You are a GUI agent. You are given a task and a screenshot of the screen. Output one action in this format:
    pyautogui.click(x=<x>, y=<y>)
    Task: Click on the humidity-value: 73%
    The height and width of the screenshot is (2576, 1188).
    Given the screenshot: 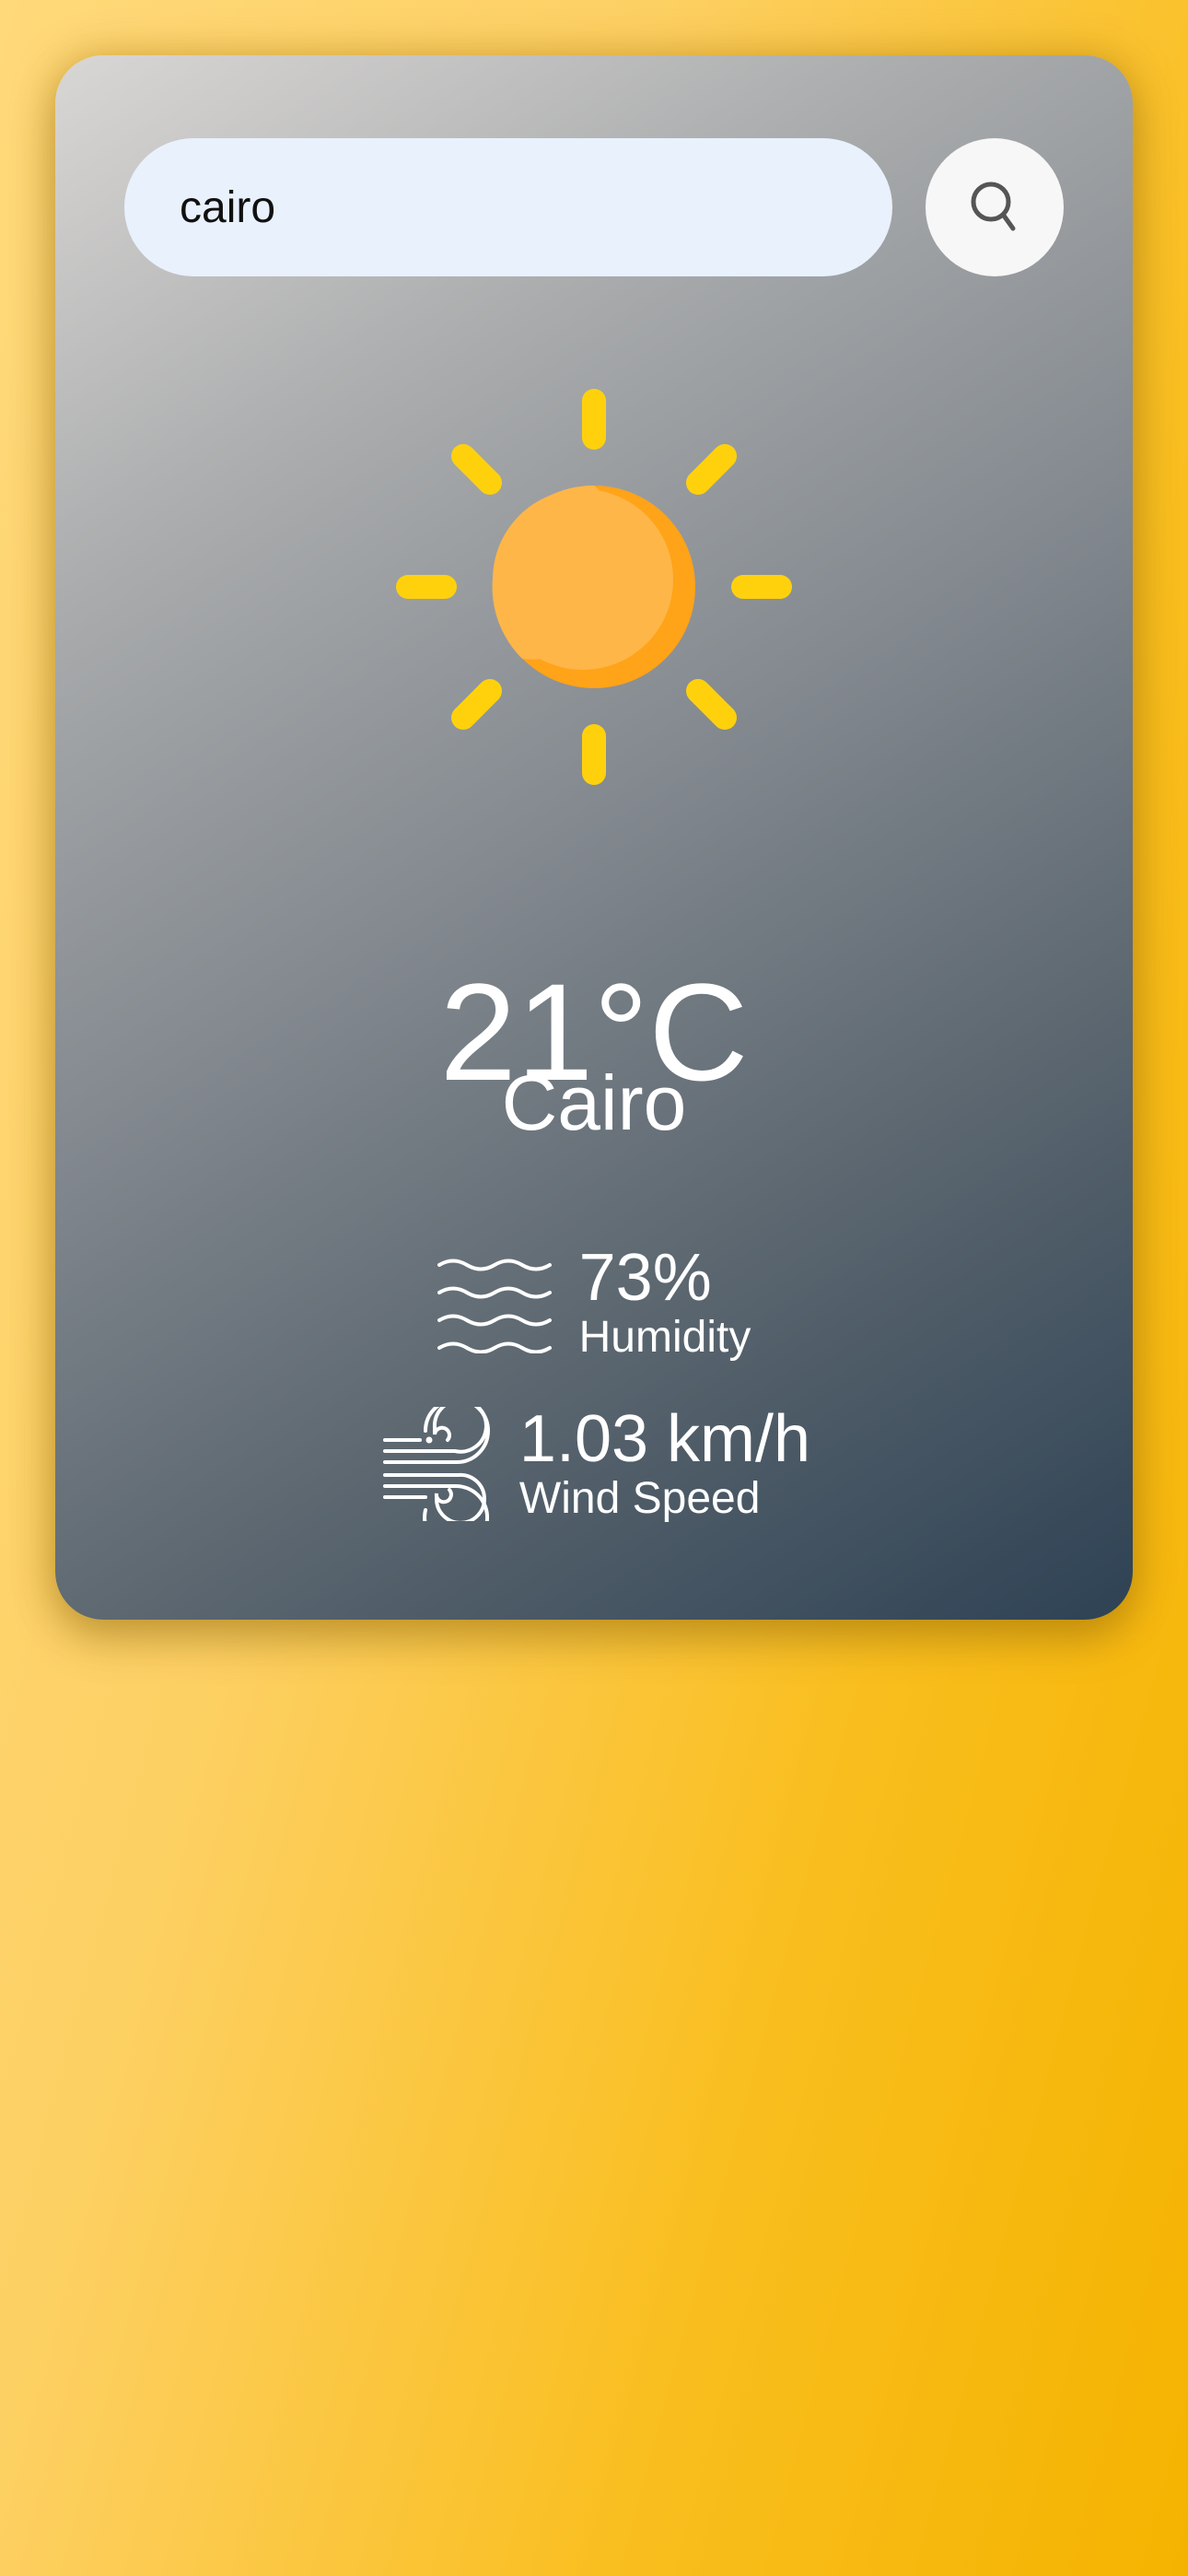 What is the action you would take?
    pyautogui.click(x=645, y=1278)
    